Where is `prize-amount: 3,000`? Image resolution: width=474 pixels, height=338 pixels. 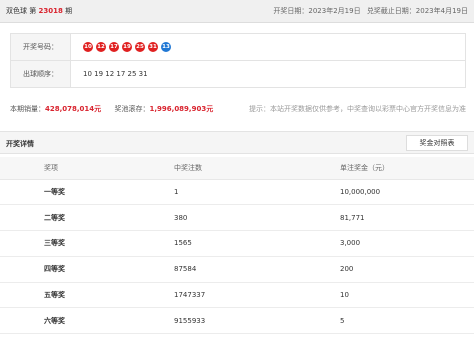 prize-amount: 3,000 is located at coordinates (387, 243).